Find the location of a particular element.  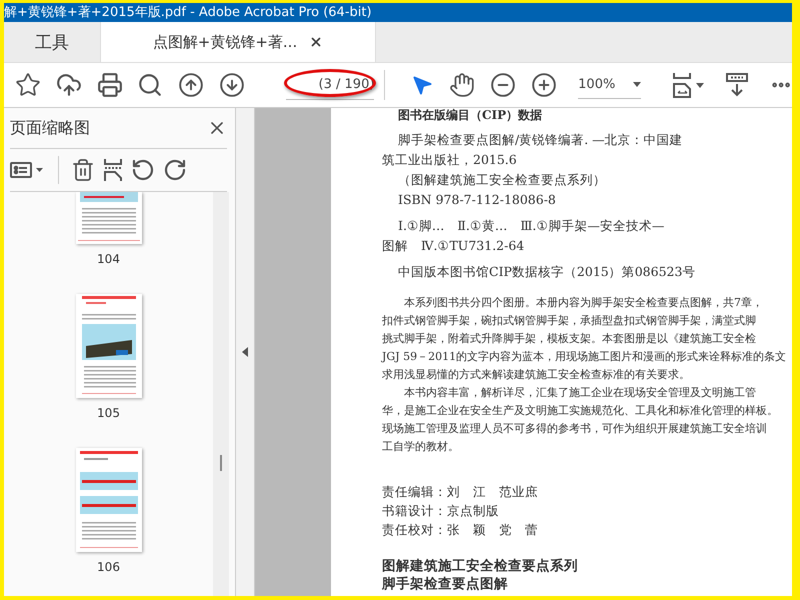

tab-label: 工具 is located at coordinates (52, 43).